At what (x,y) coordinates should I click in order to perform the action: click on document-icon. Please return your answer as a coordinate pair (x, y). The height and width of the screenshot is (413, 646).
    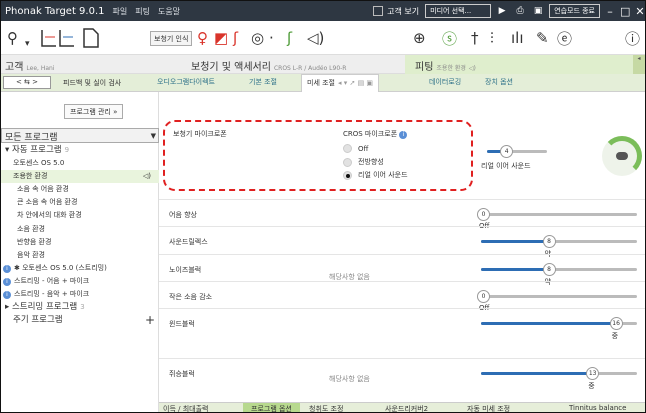
    Looking at the image, I should click on (91, 38).